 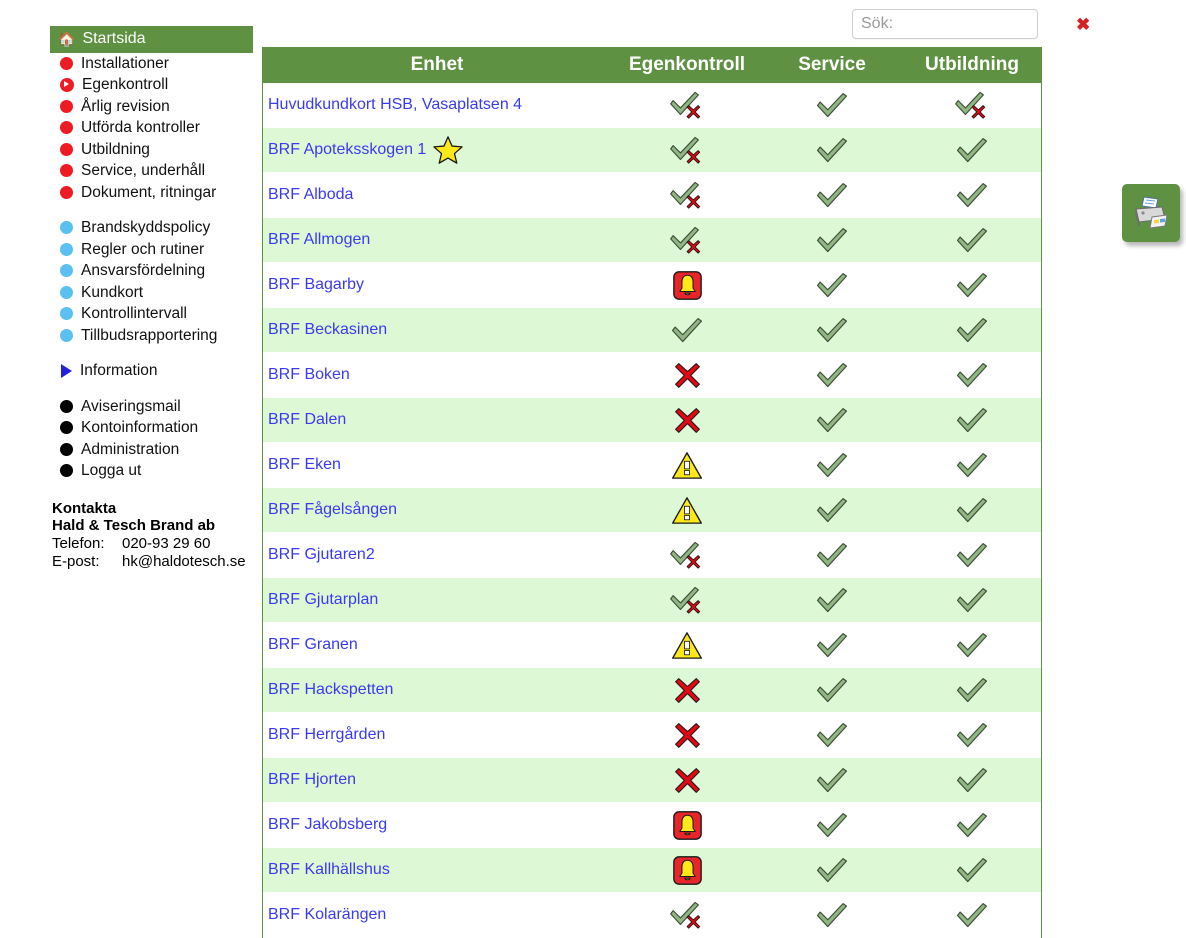 What do you see at coordinates (327, 824) in the screenshot?
I see `unit-link: BRF Jakobsberg` at bounding box center [327, 824].